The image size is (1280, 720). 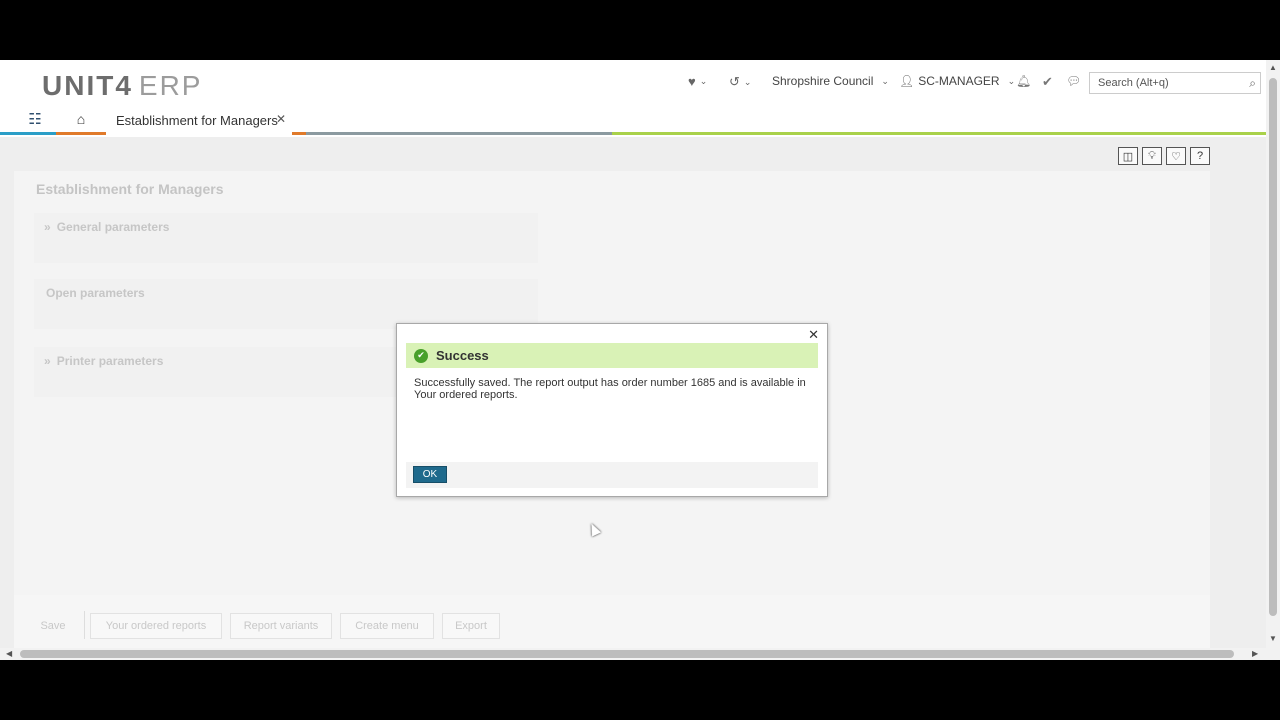 I want to click on ok-button: OK, so click(x=430, y=474).